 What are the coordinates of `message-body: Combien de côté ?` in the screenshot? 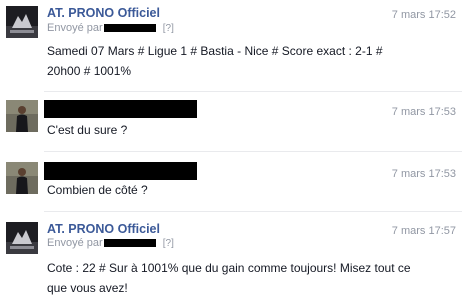 It's located at (97, 190).